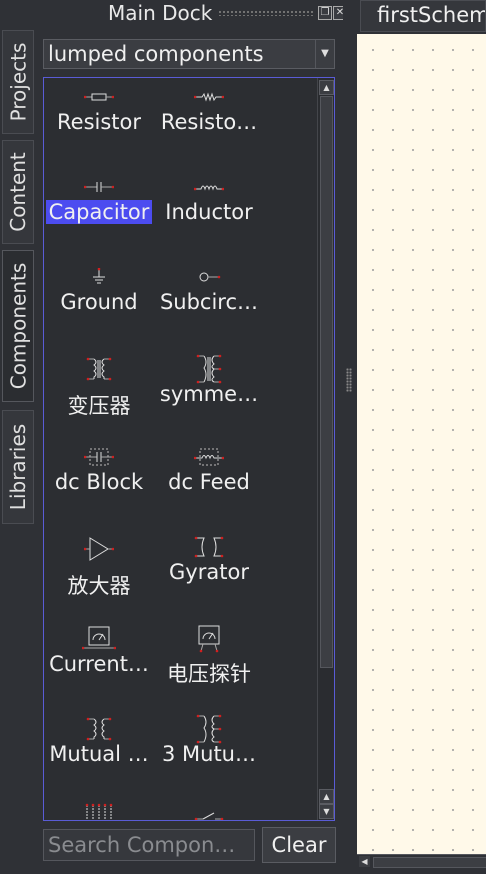 This screenshot has height=874, width=486. Describe the element at coordinates (149, 845) in the screenshot. I see `component-search-input` at that location.